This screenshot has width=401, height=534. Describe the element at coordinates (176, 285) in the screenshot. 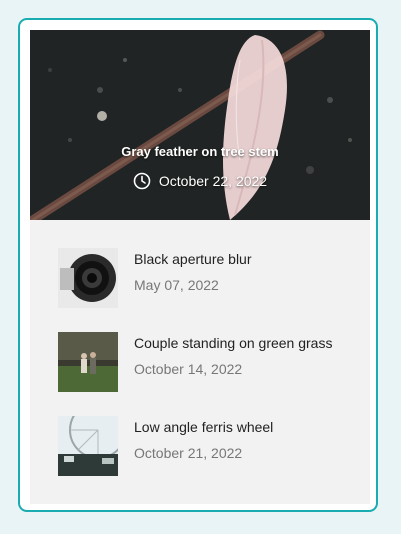

I see `post-date: May 07, 2022` at that location.